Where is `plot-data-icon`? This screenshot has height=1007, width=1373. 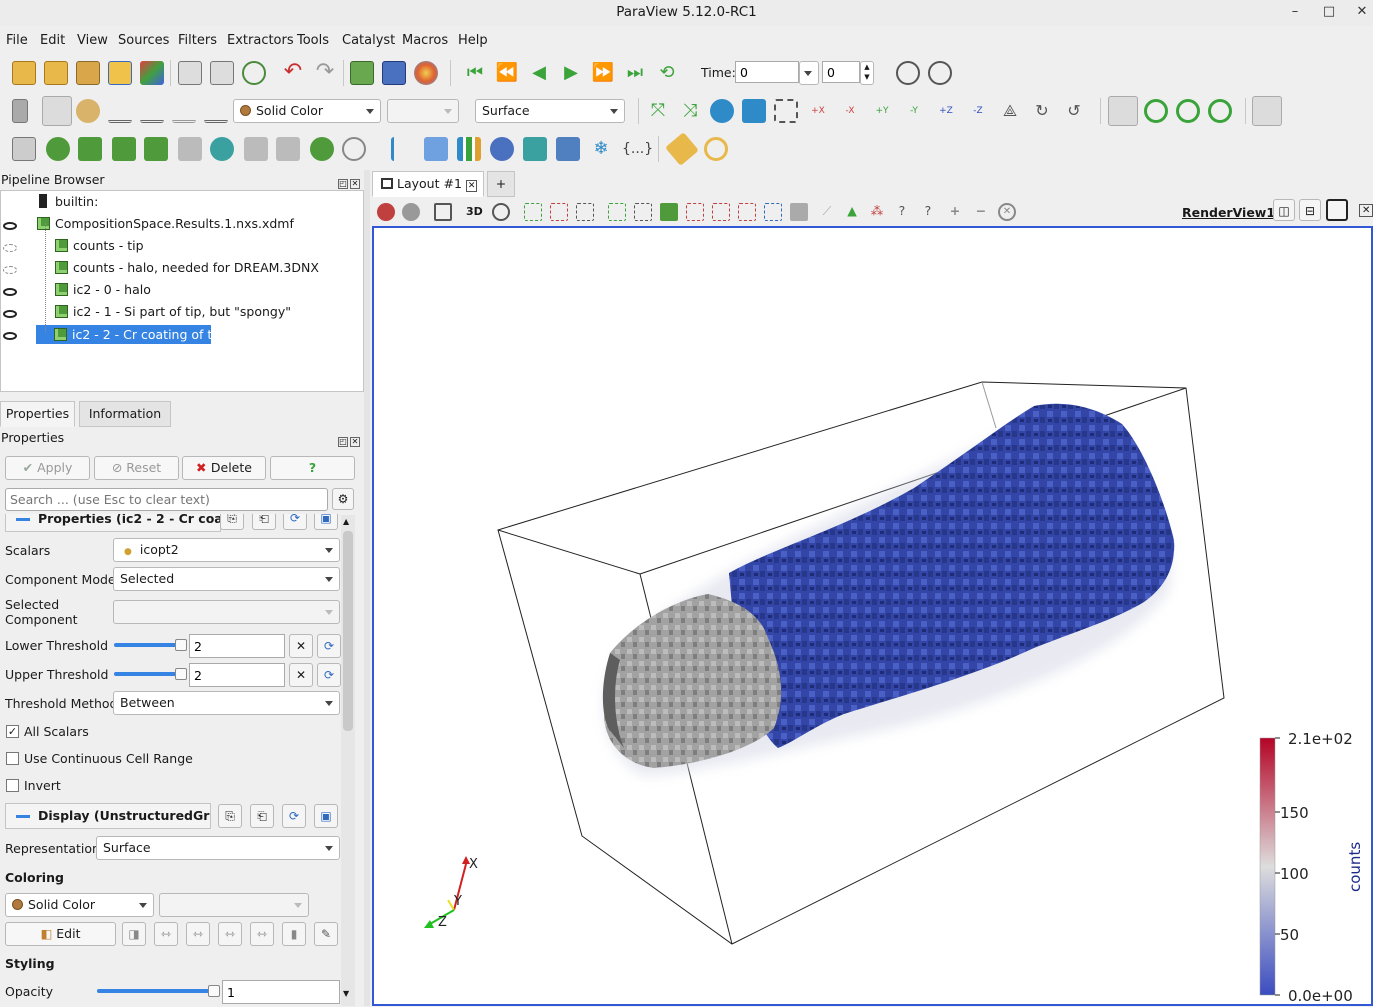 plot-data-icon is located at coordinates (502, 149).